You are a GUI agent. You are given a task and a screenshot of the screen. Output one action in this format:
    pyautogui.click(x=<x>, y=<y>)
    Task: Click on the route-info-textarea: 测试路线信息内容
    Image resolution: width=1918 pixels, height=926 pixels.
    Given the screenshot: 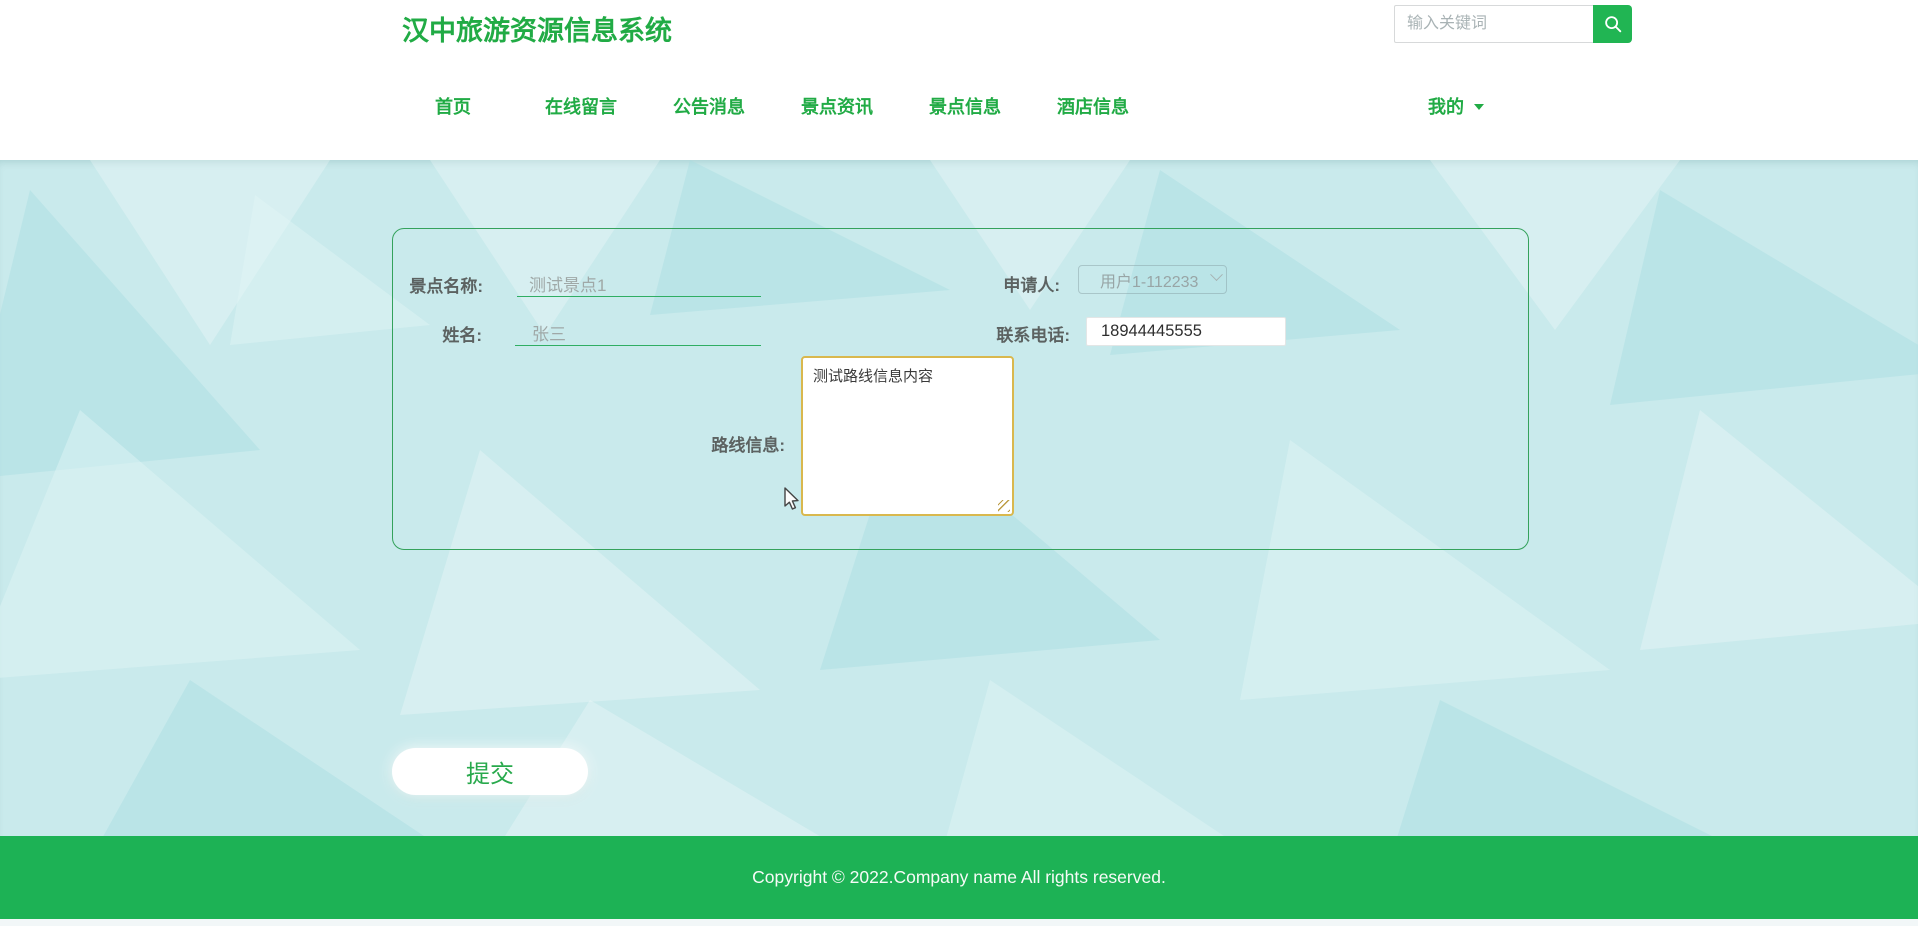 What is the action you would take?
    pyautogui.click(x=907, y=436)
    